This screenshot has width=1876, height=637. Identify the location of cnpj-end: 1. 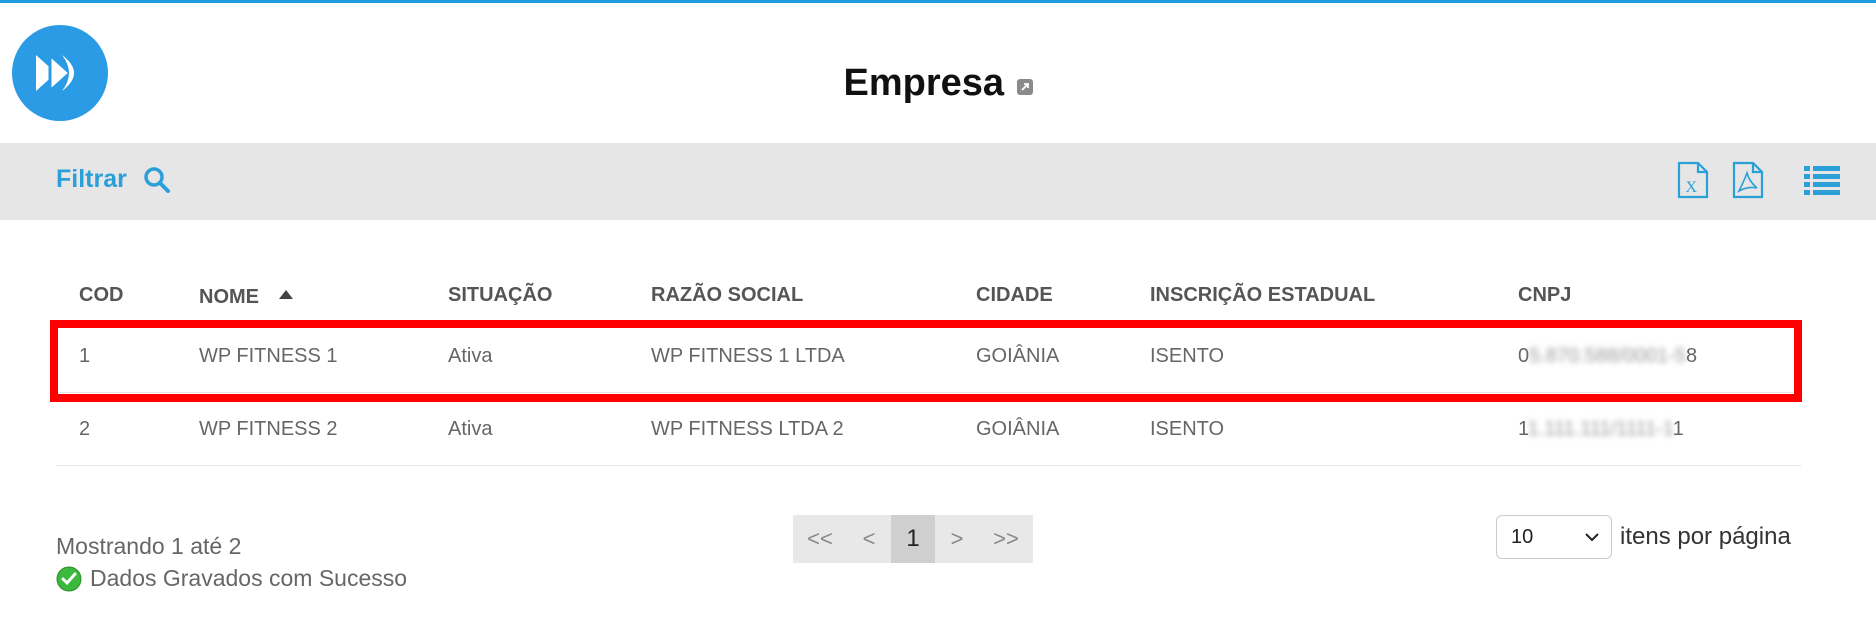
(1678, 428).